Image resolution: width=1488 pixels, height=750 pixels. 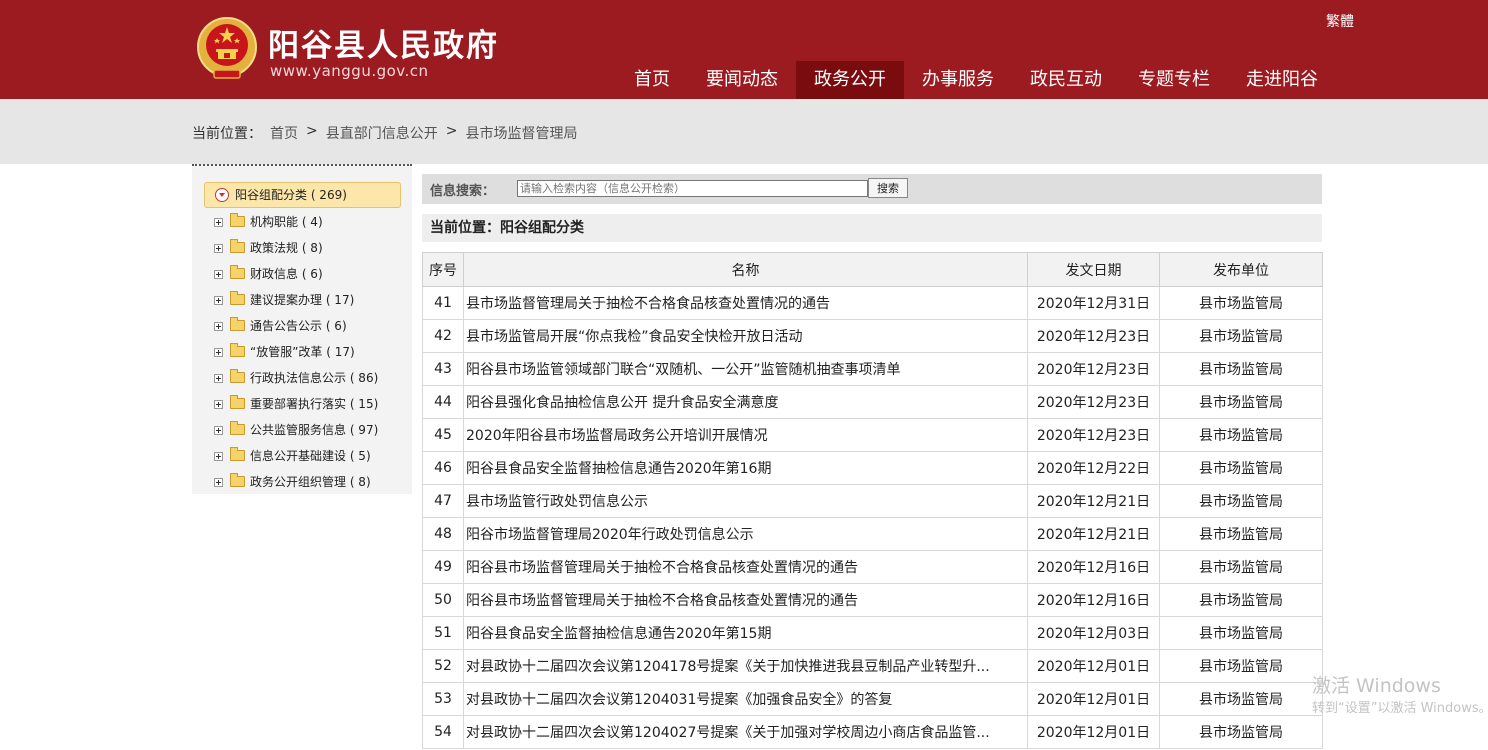 What do you see at coordinates (557, 502) in the screenshot?
I see `row-title-link: 县市场监管行政处罚信息公示` at bounding box center [557, 502].